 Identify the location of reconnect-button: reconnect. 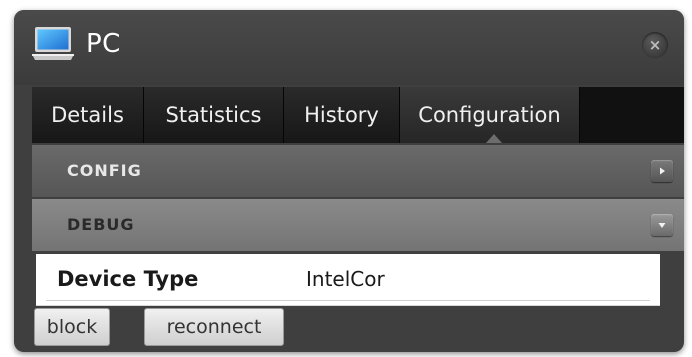
(214, 327).